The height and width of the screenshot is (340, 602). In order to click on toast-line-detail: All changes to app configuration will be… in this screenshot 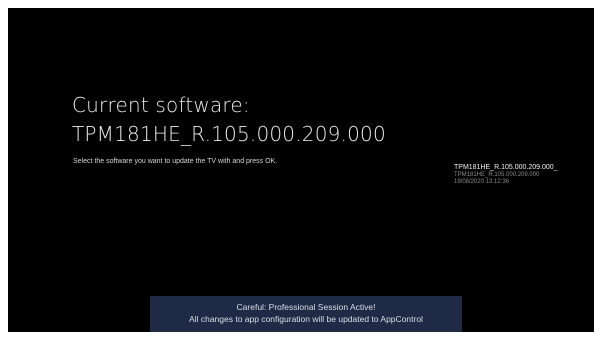, I will do `click(306, 318)`.